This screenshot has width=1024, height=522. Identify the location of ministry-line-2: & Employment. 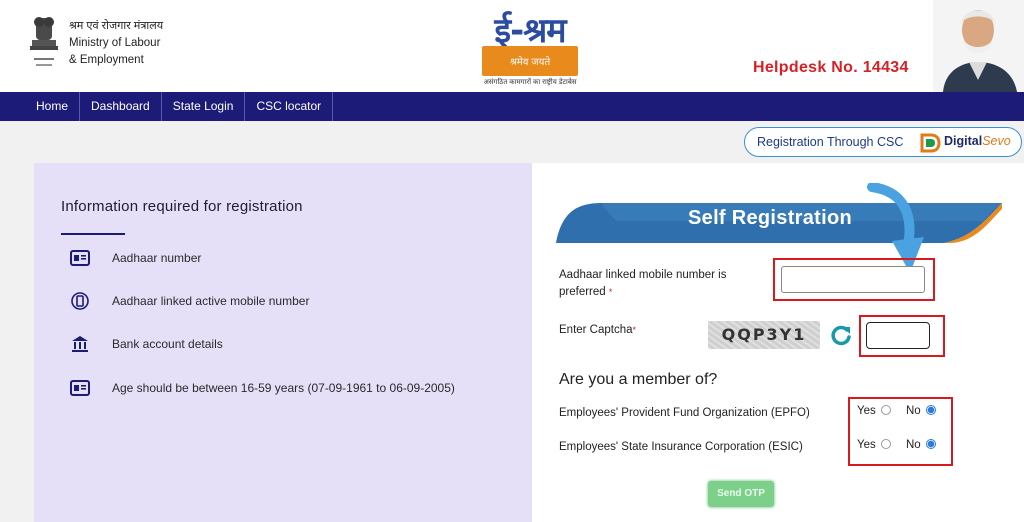
(106, 60).